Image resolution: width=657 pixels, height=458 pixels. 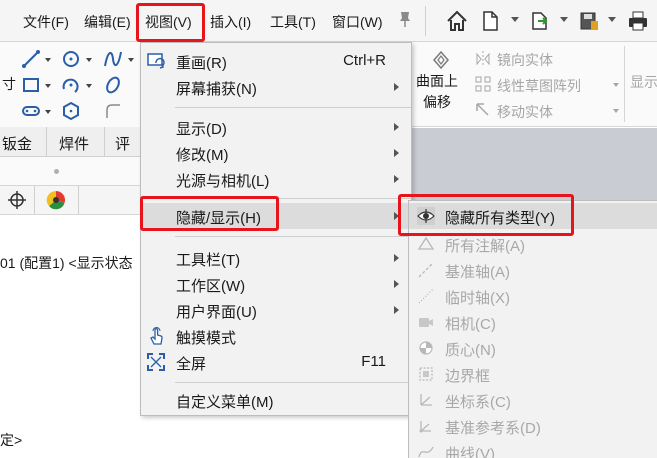 What do you see at coordinates (533, 270) in the screenshot?
I see `submenu-item-axes: 基准轴(A)` at bounding box center [533, 270].